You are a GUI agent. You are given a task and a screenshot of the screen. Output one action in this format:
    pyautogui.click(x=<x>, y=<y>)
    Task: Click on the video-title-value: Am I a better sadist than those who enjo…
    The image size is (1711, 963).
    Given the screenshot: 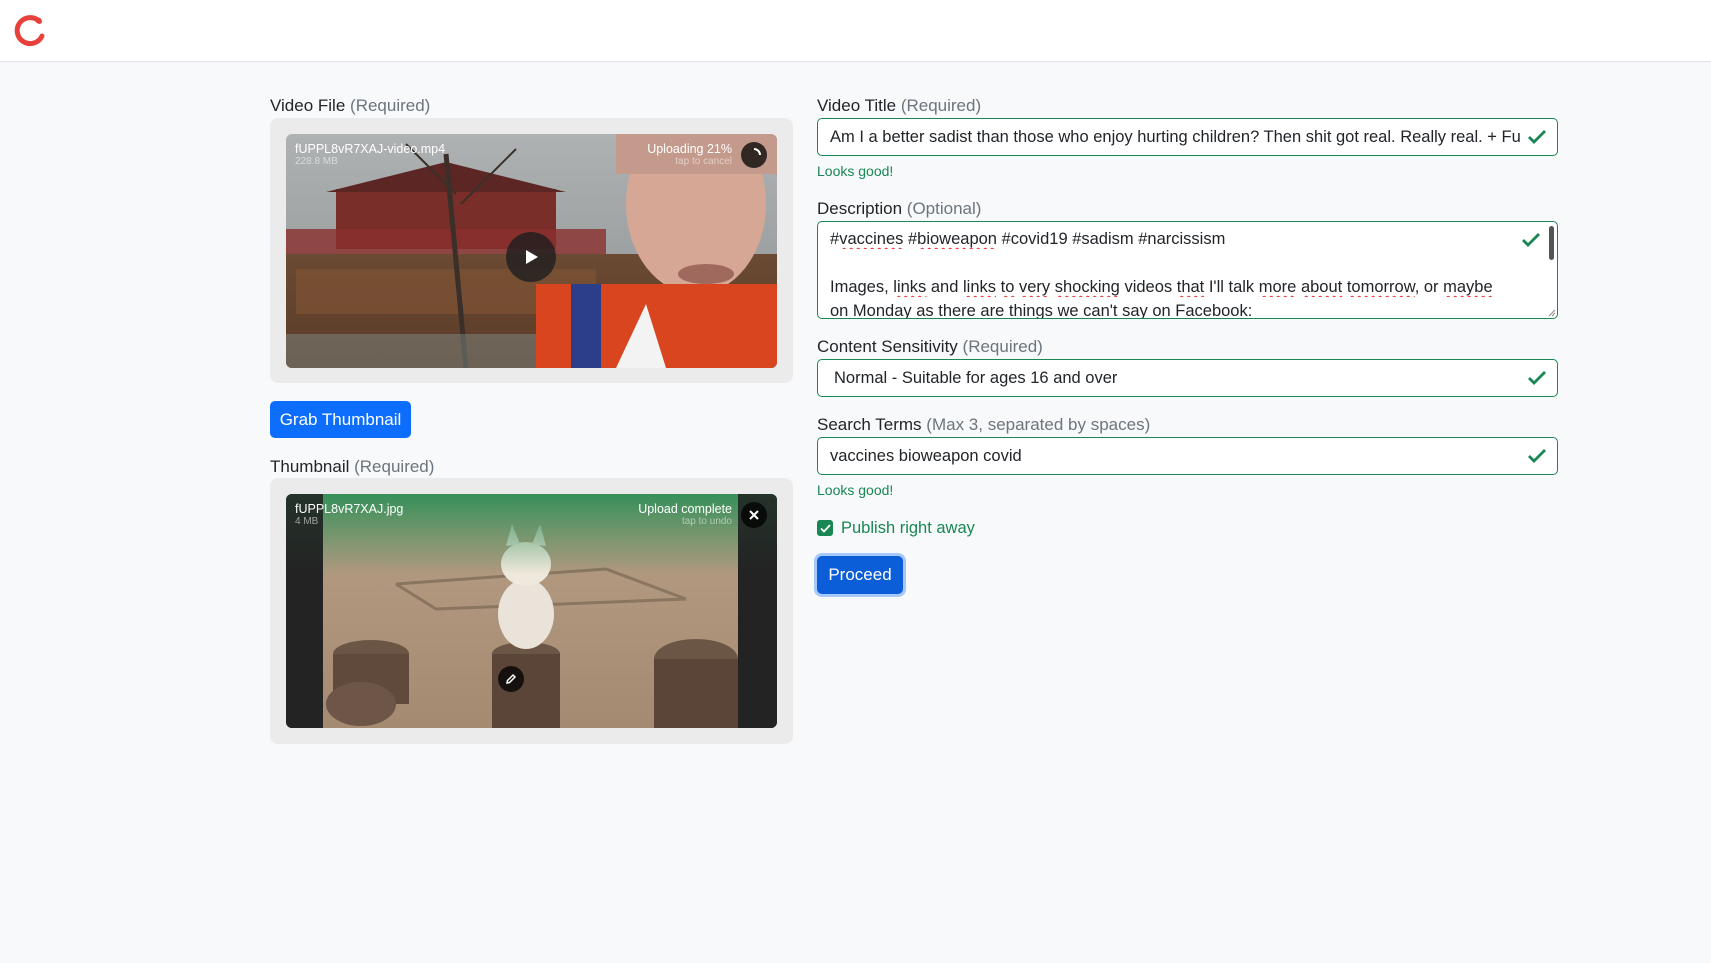 What is the action you would take?
    pyautogui.click(x=1175, y=137)
    